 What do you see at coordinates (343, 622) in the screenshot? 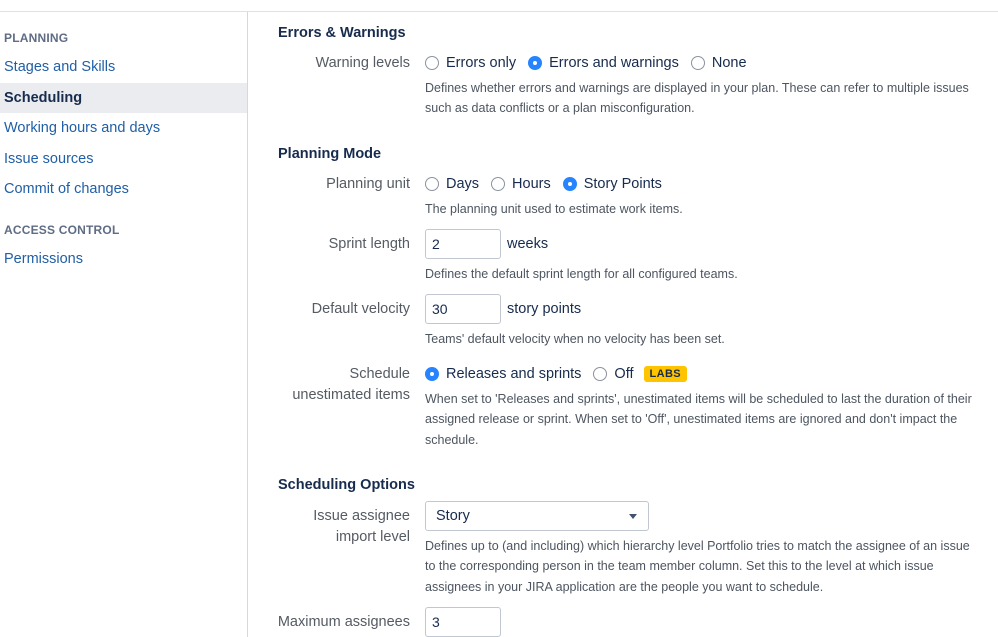
I see `maximum-assignees-label: Maximum assignees` at bounding box center [343, 622].